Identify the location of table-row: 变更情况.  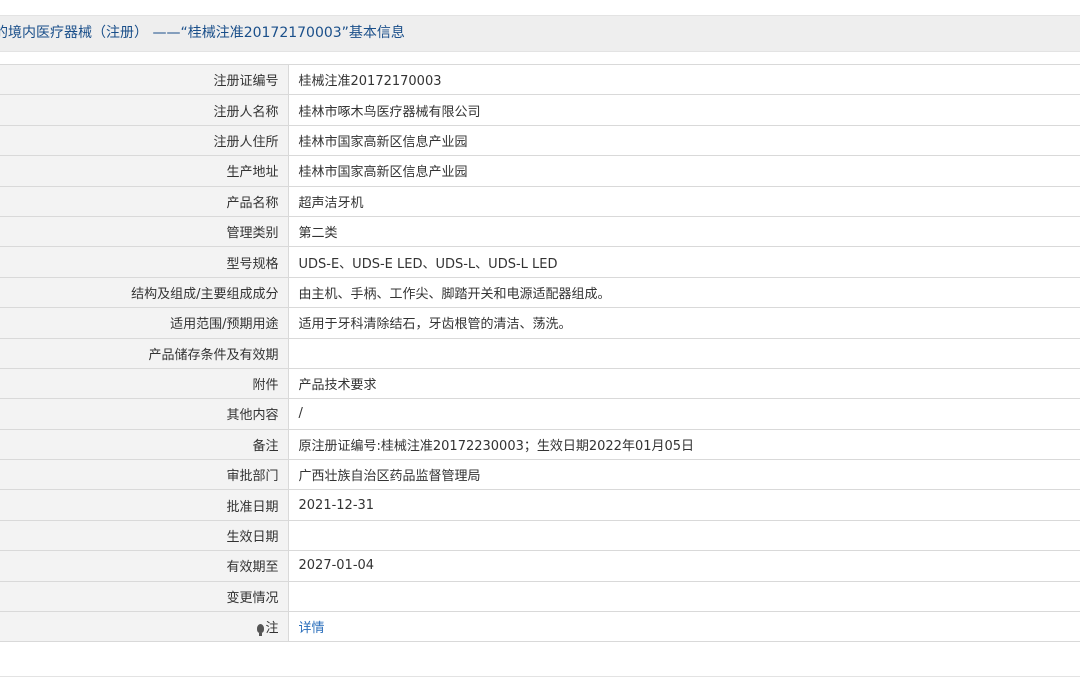
(540, 596).